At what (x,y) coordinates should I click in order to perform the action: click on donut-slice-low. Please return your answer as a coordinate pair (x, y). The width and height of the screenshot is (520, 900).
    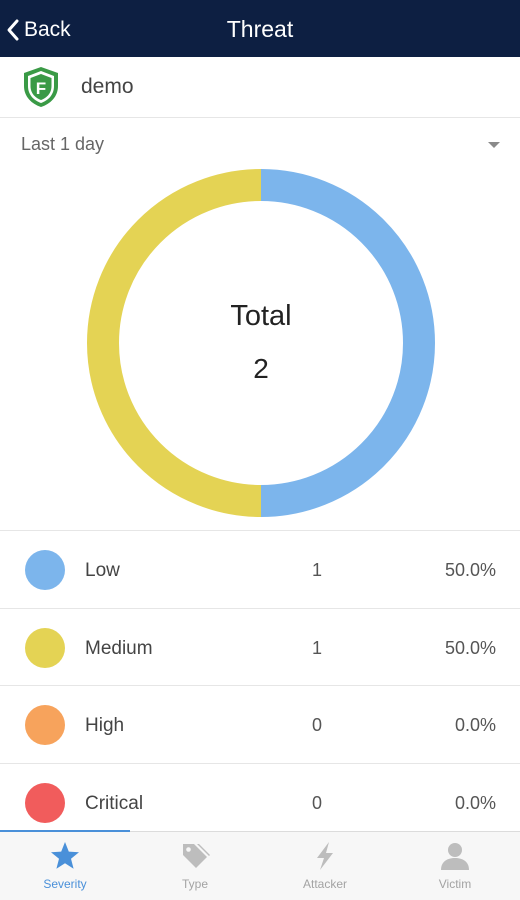
    Looking at the image, I should click on (347, 343).